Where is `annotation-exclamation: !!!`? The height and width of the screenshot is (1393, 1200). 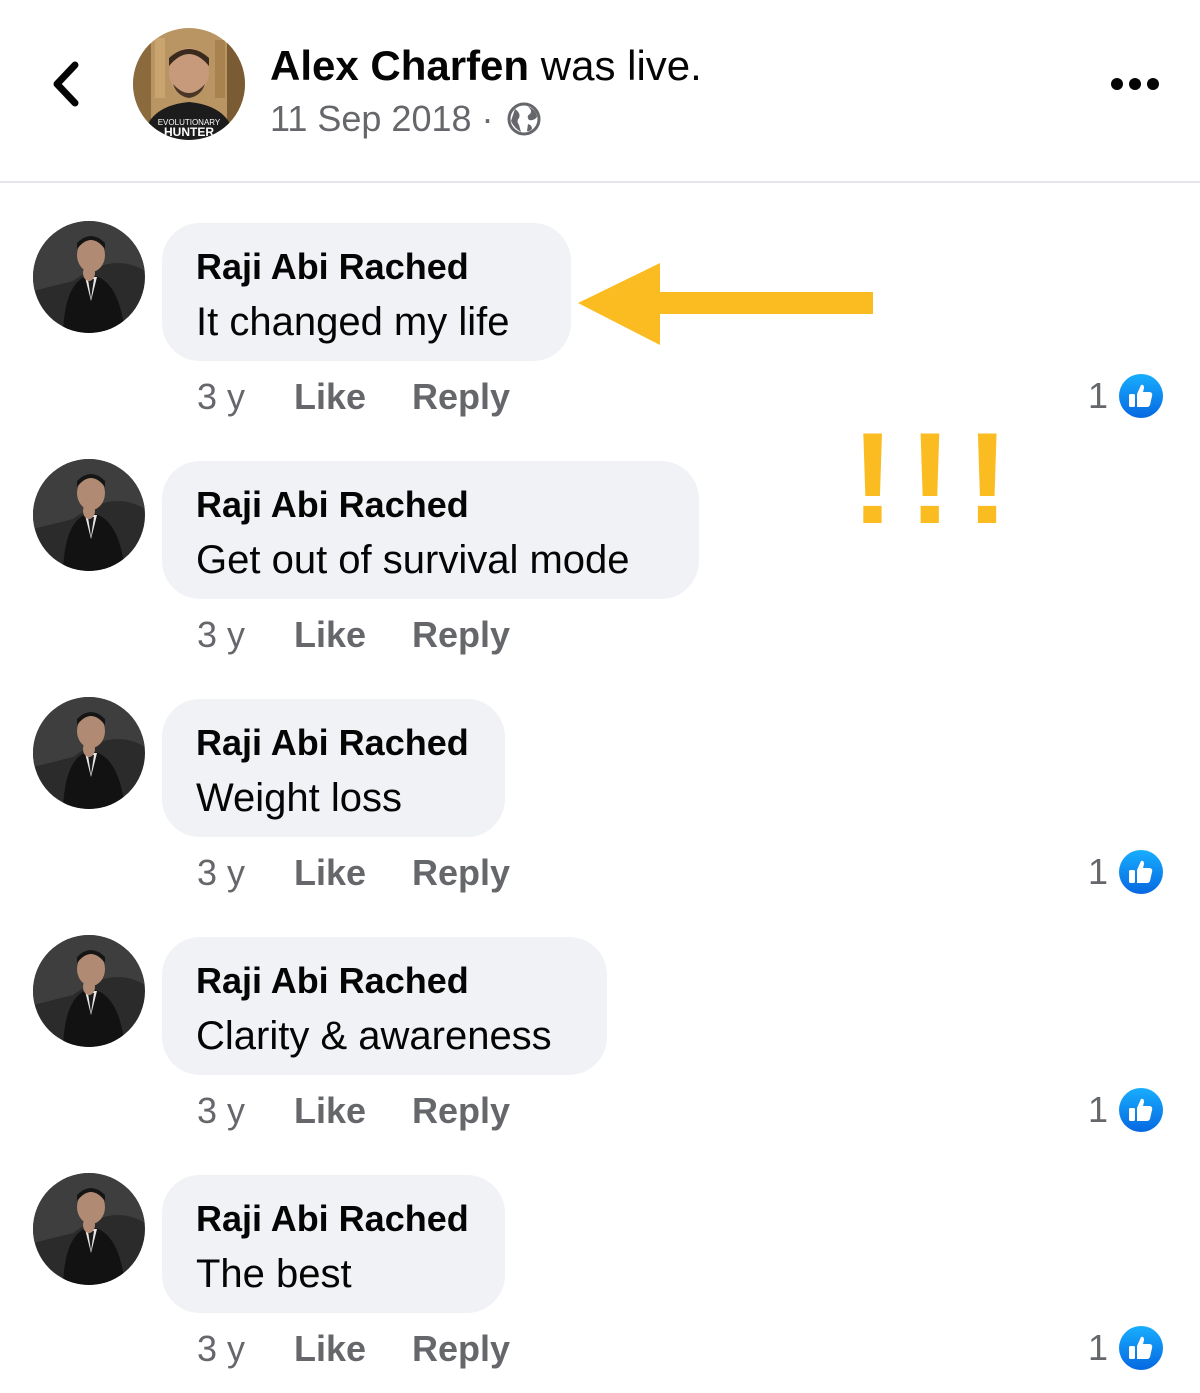 annotation-exclamation: !!! is located at coordinates (937, 475).